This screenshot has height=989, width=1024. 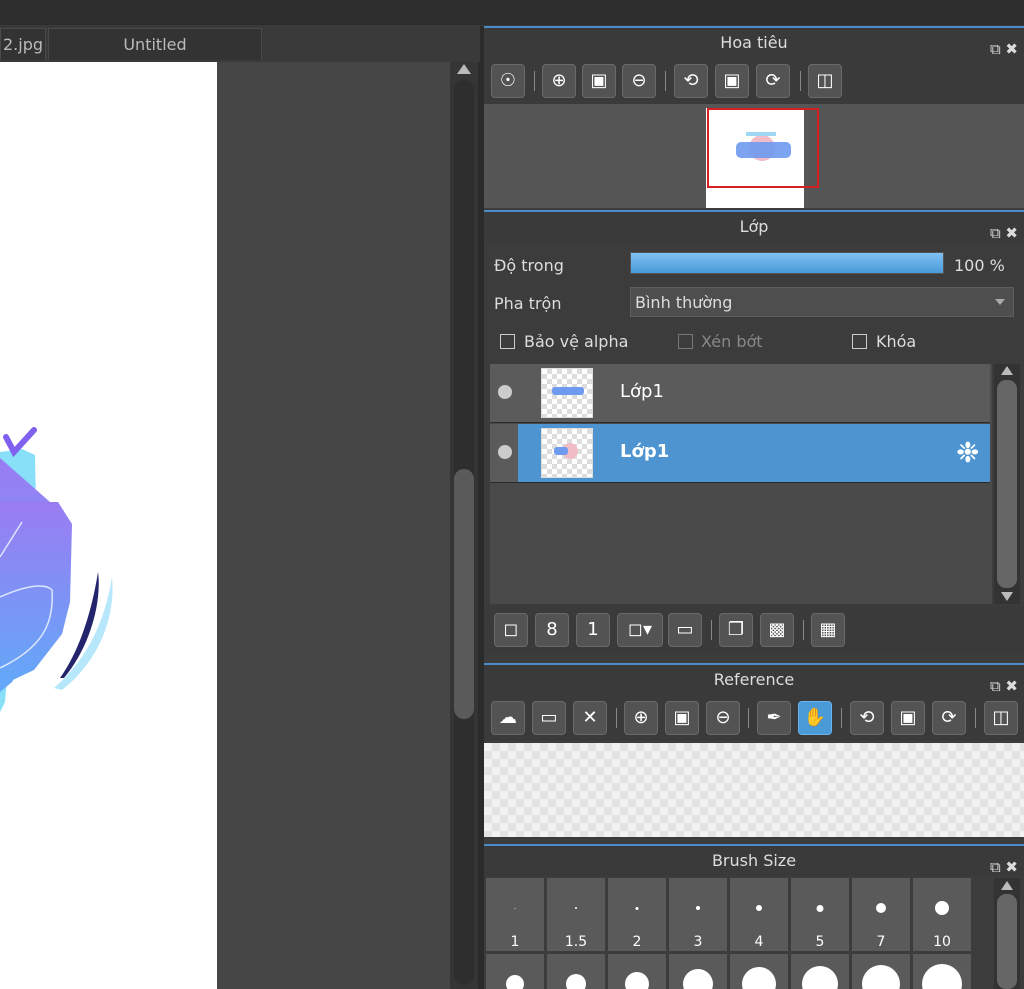 I want to click on brush-size-grid: 1 1.5 2 3 4 5 7 10, so click(x=737, y=933).